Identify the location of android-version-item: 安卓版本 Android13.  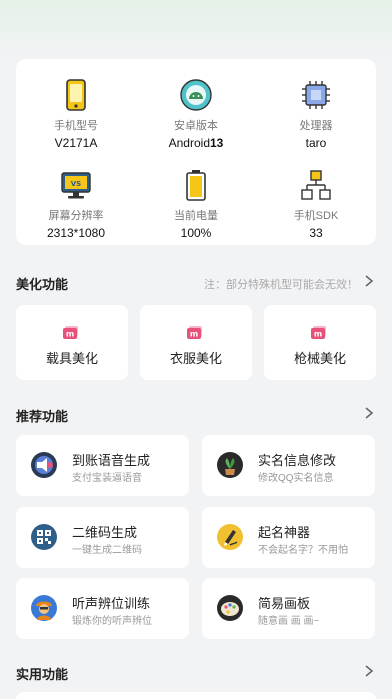
(196, 113).